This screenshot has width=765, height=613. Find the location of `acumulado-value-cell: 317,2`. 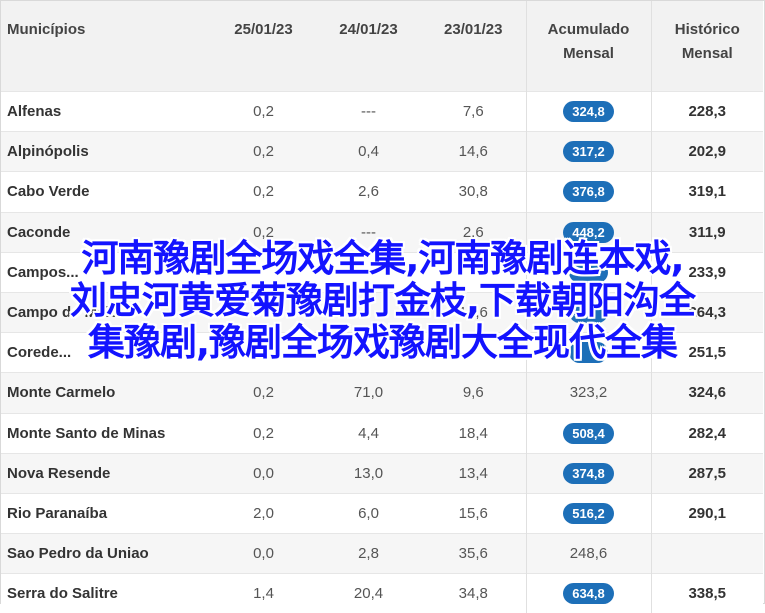

acumulado-value-cell: 317,2 is located at coordinates (588, 152).